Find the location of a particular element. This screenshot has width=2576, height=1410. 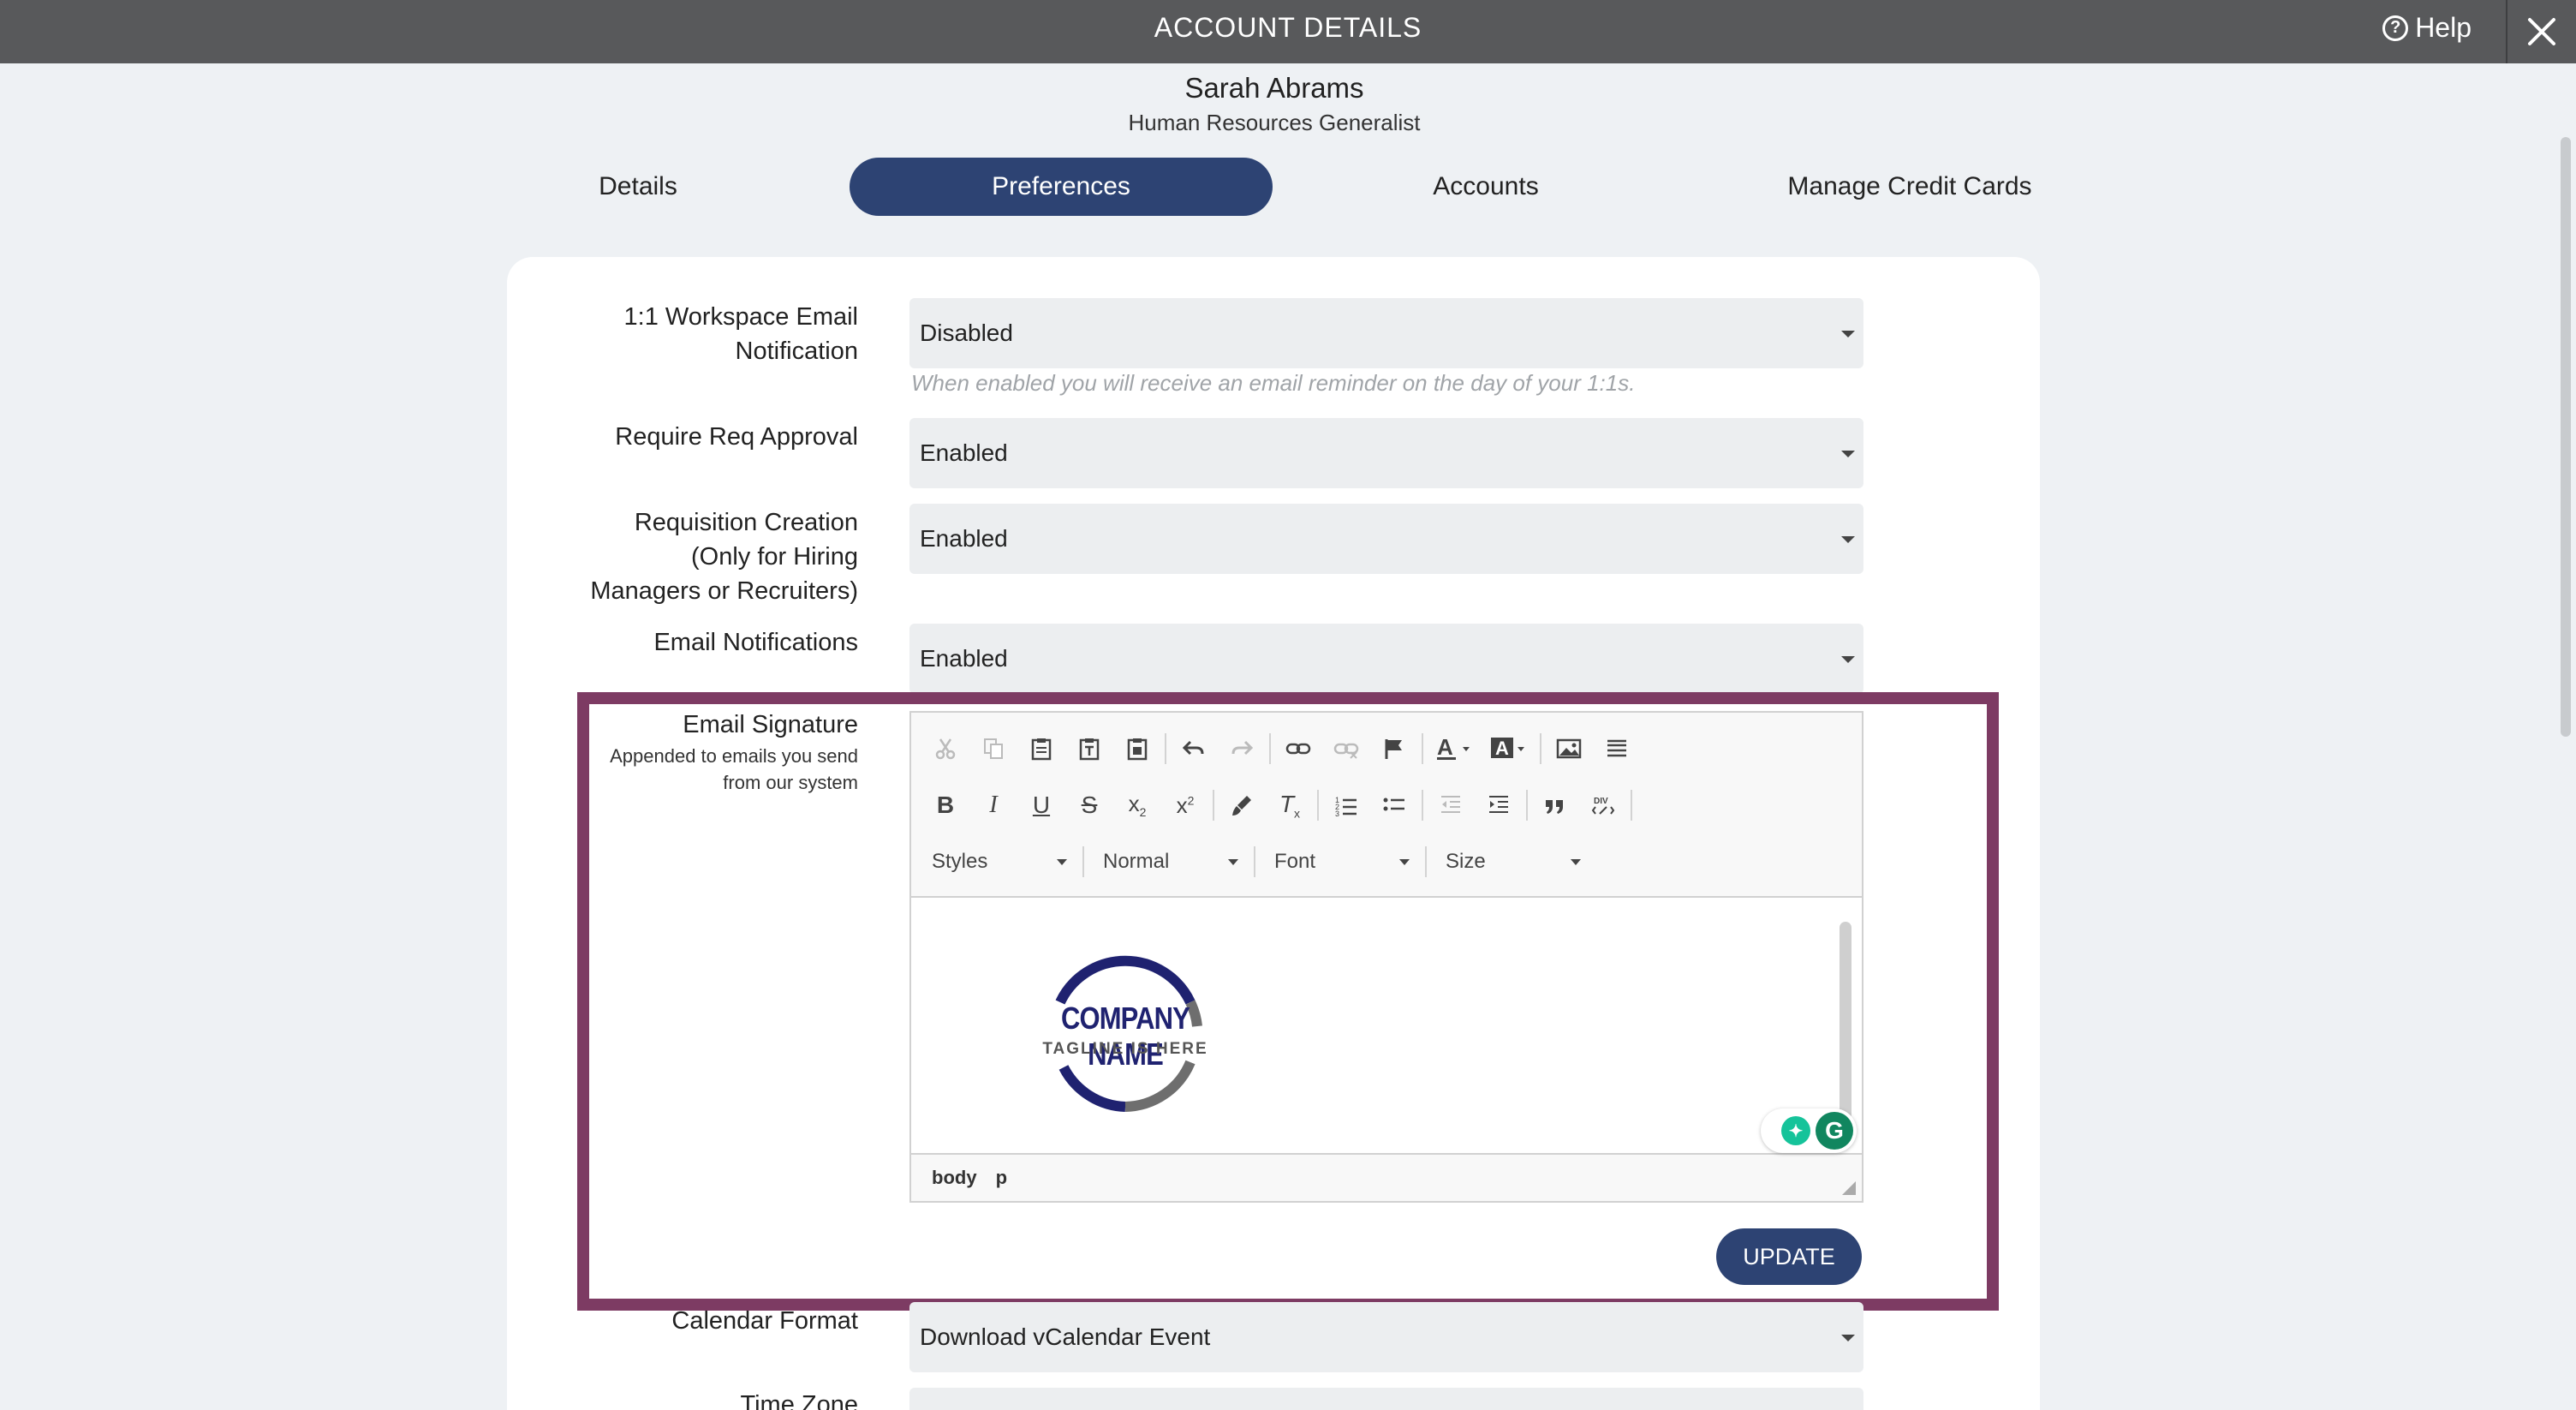

size-combo: Size is located at coordinates (1511, 862).